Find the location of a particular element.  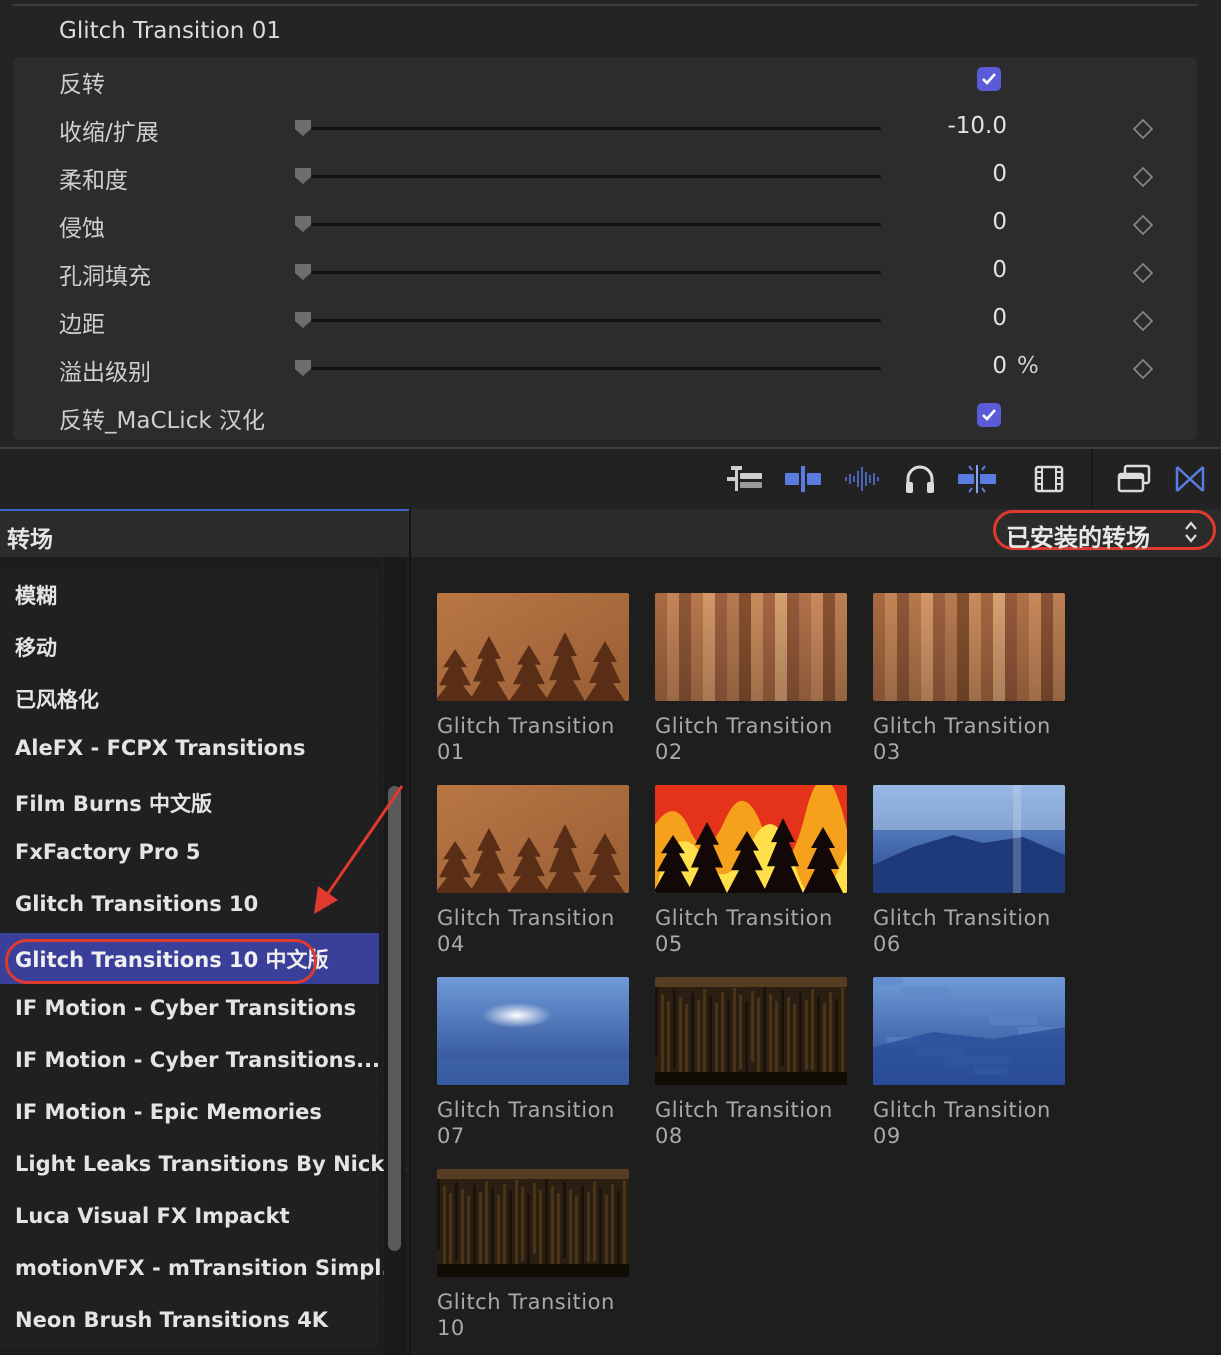

sidebar-category-item: AleFX - FCPX Transitions is located at coordinates (189, 750).